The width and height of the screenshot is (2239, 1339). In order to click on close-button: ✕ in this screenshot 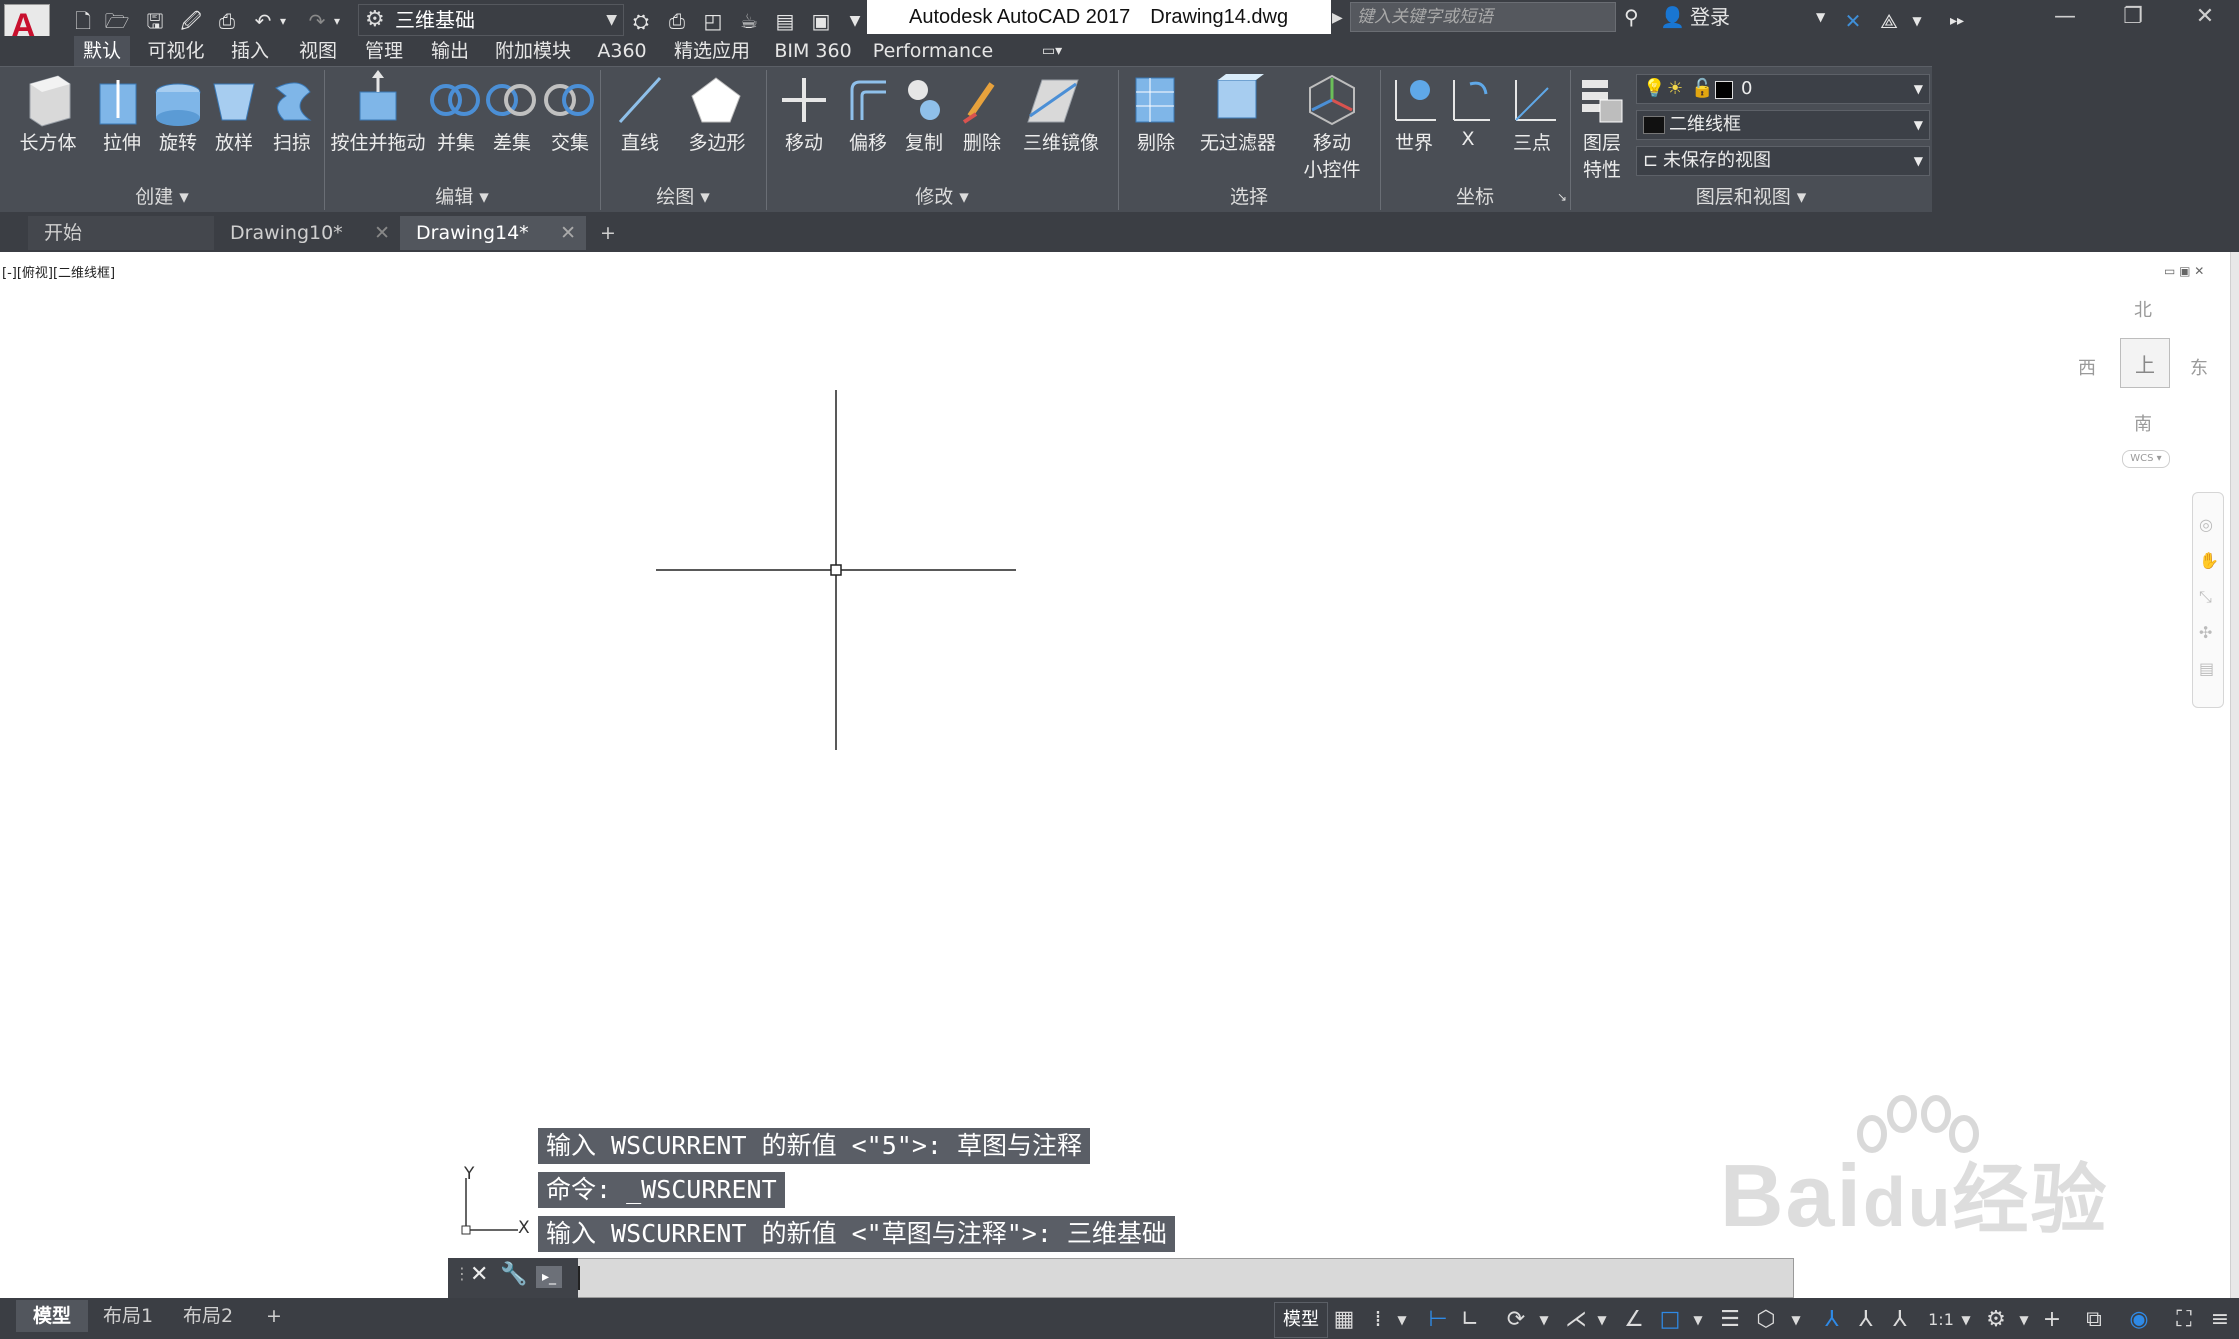, I will do `click(2205, 17)`.